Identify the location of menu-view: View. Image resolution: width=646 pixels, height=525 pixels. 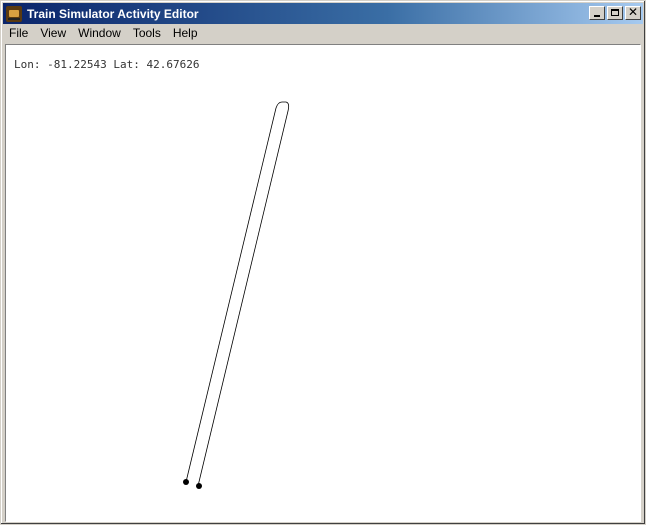
(53, 33).